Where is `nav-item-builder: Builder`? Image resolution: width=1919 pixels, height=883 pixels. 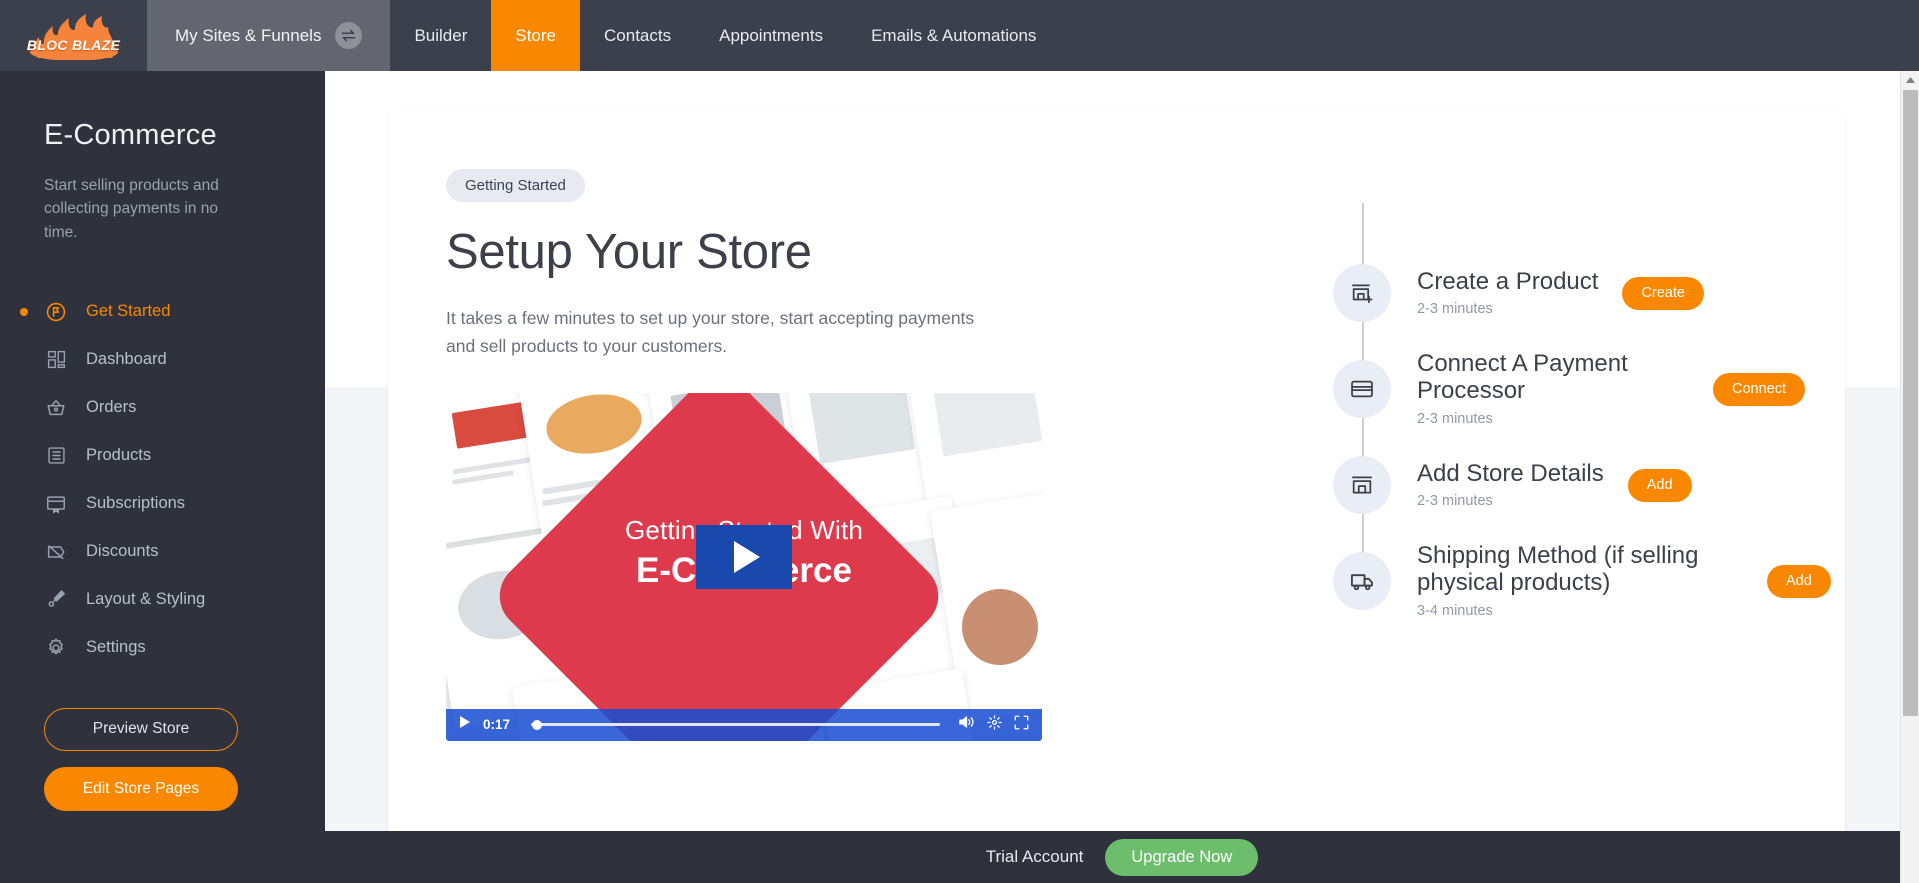 nav-item-builder: Builder is located at coordinates (440, 35).